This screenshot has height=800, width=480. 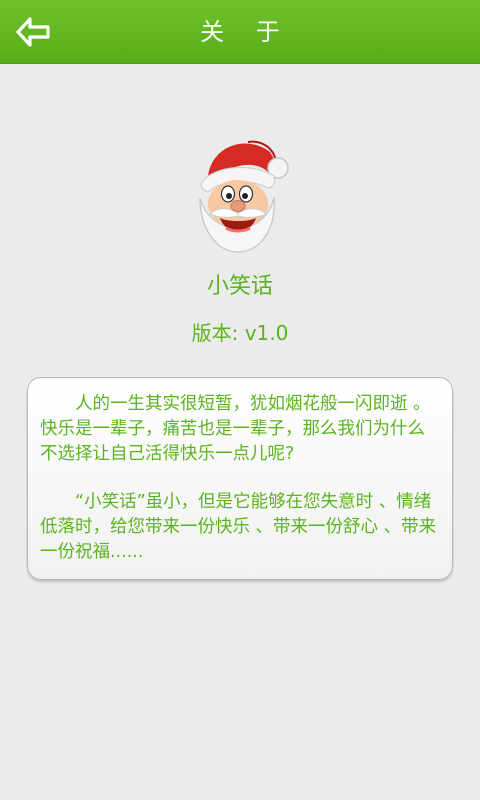 What do you see at coordinates (244, 196) in the screenshot?
I see `santa-claus-icon` at bounding box center [244, 196].